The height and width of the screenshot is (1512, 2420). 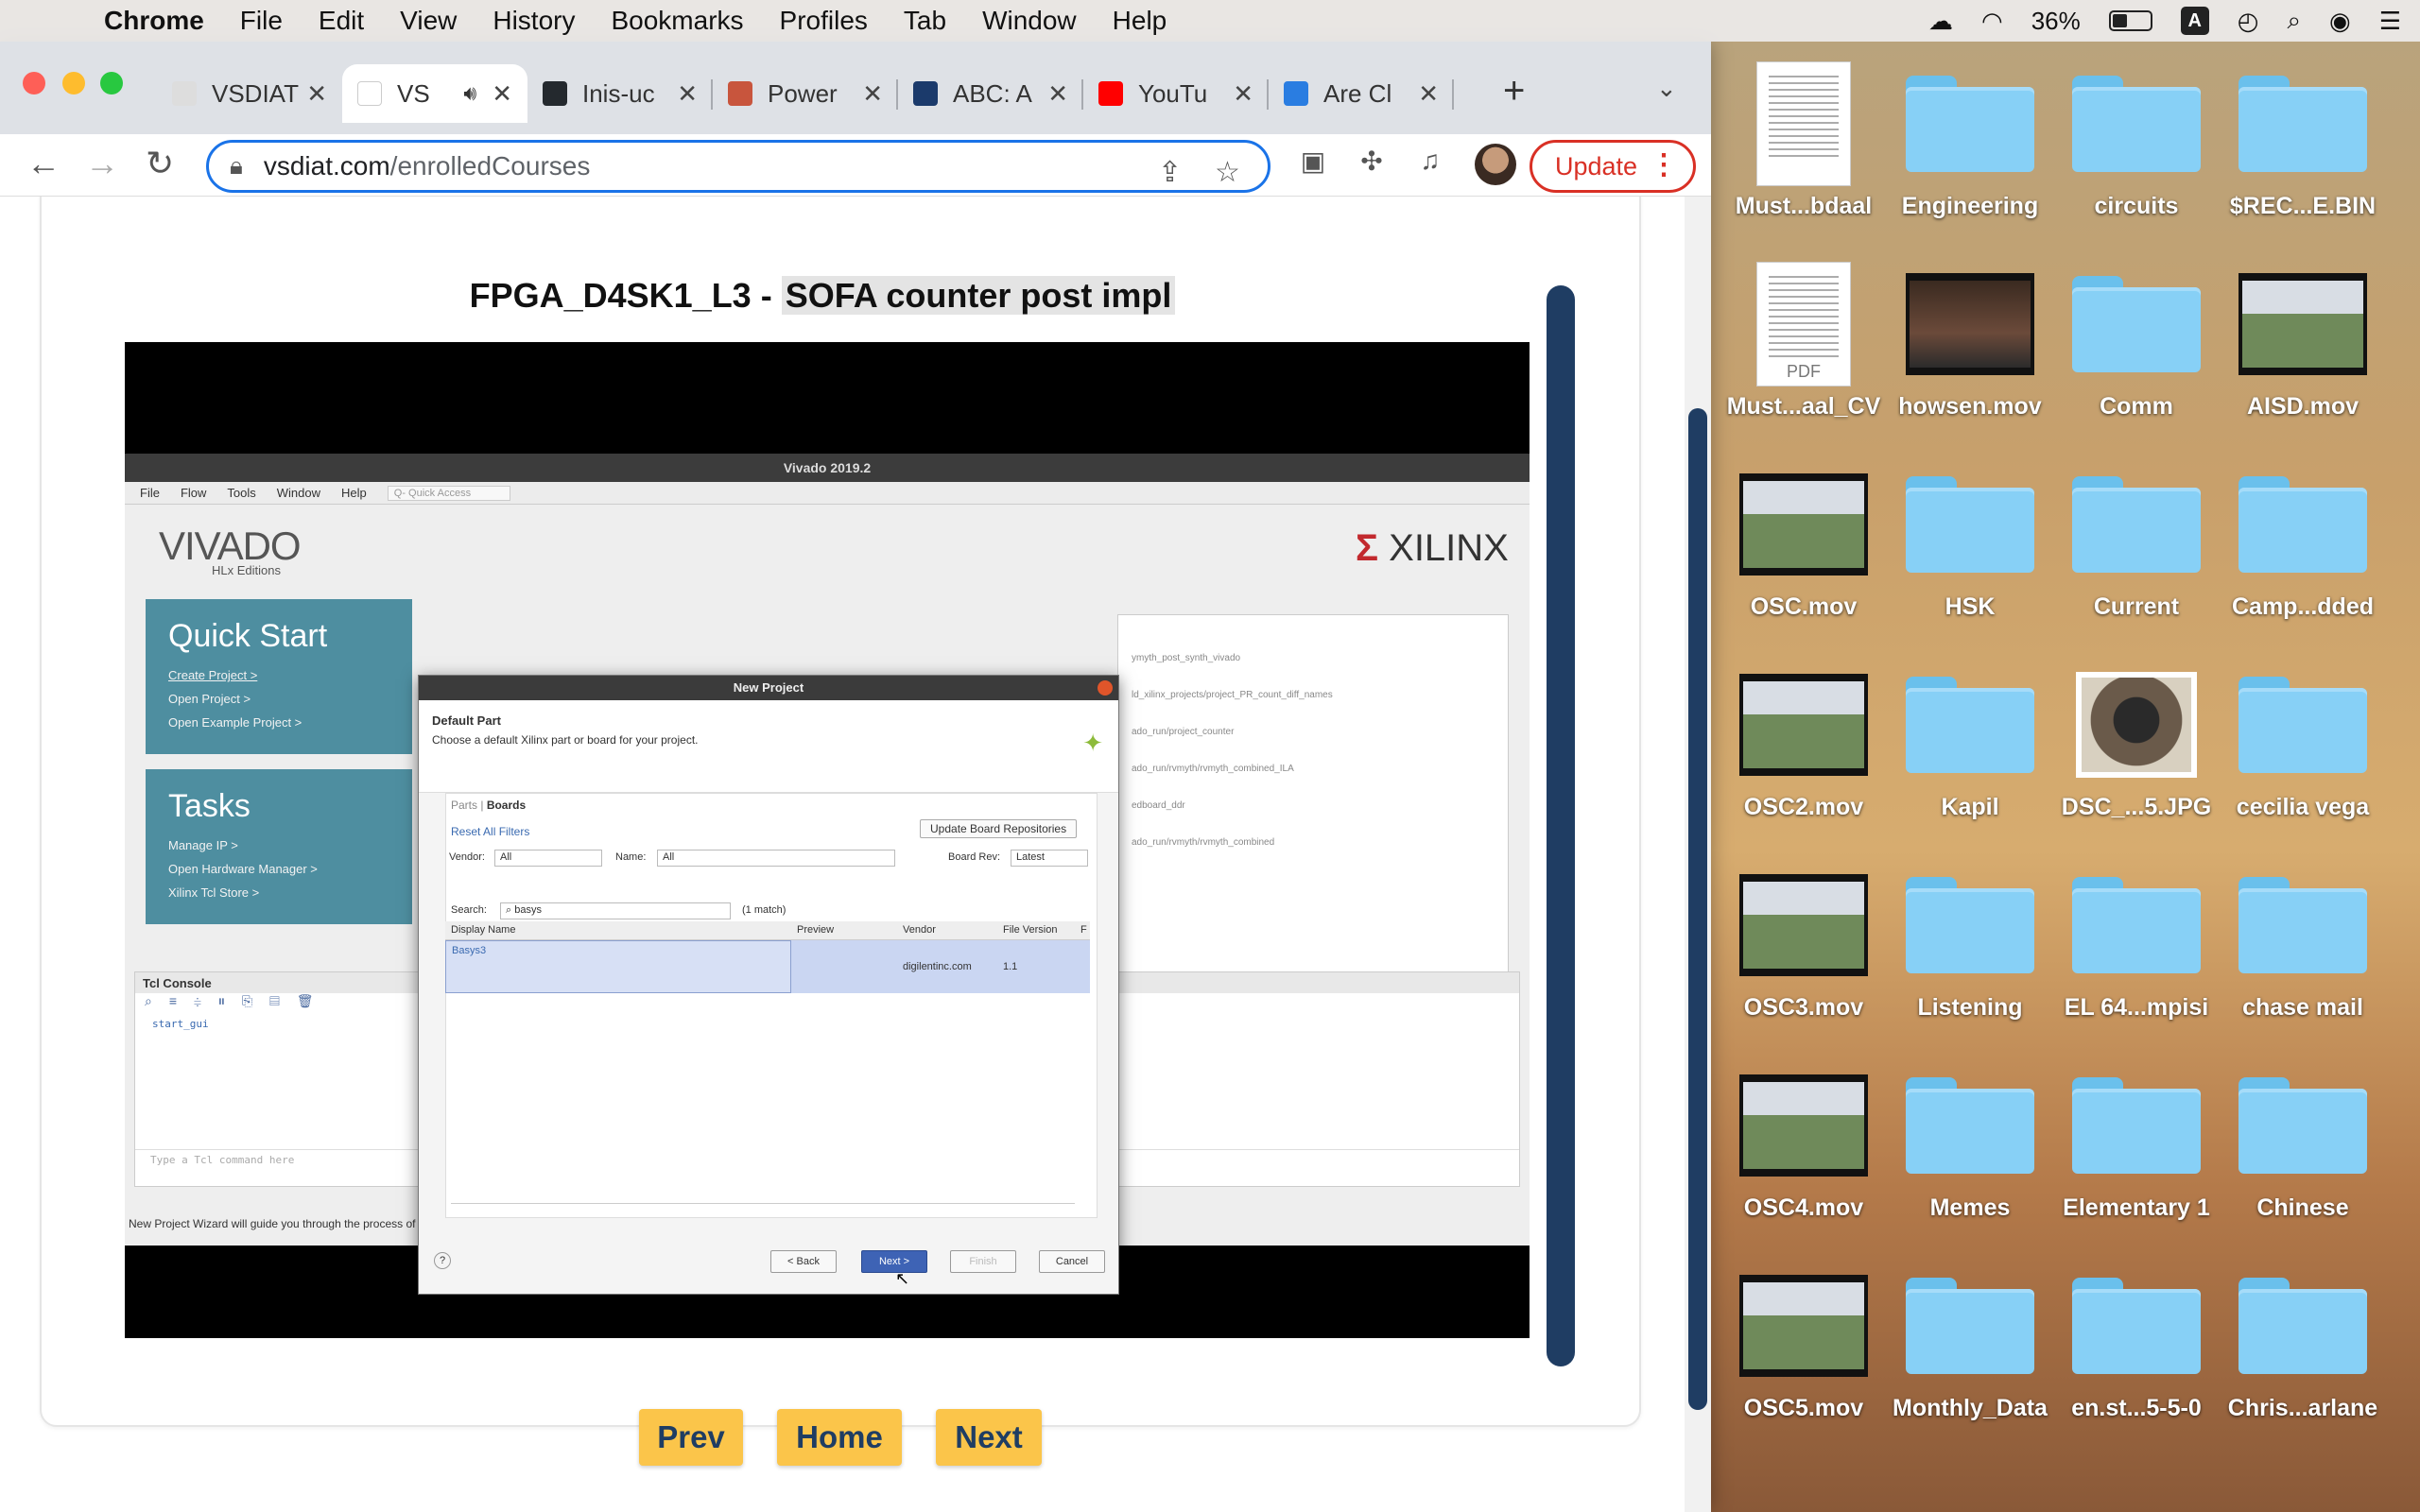 I want to click on dialog-titlebar: New Project, so click(x=768, y=688).